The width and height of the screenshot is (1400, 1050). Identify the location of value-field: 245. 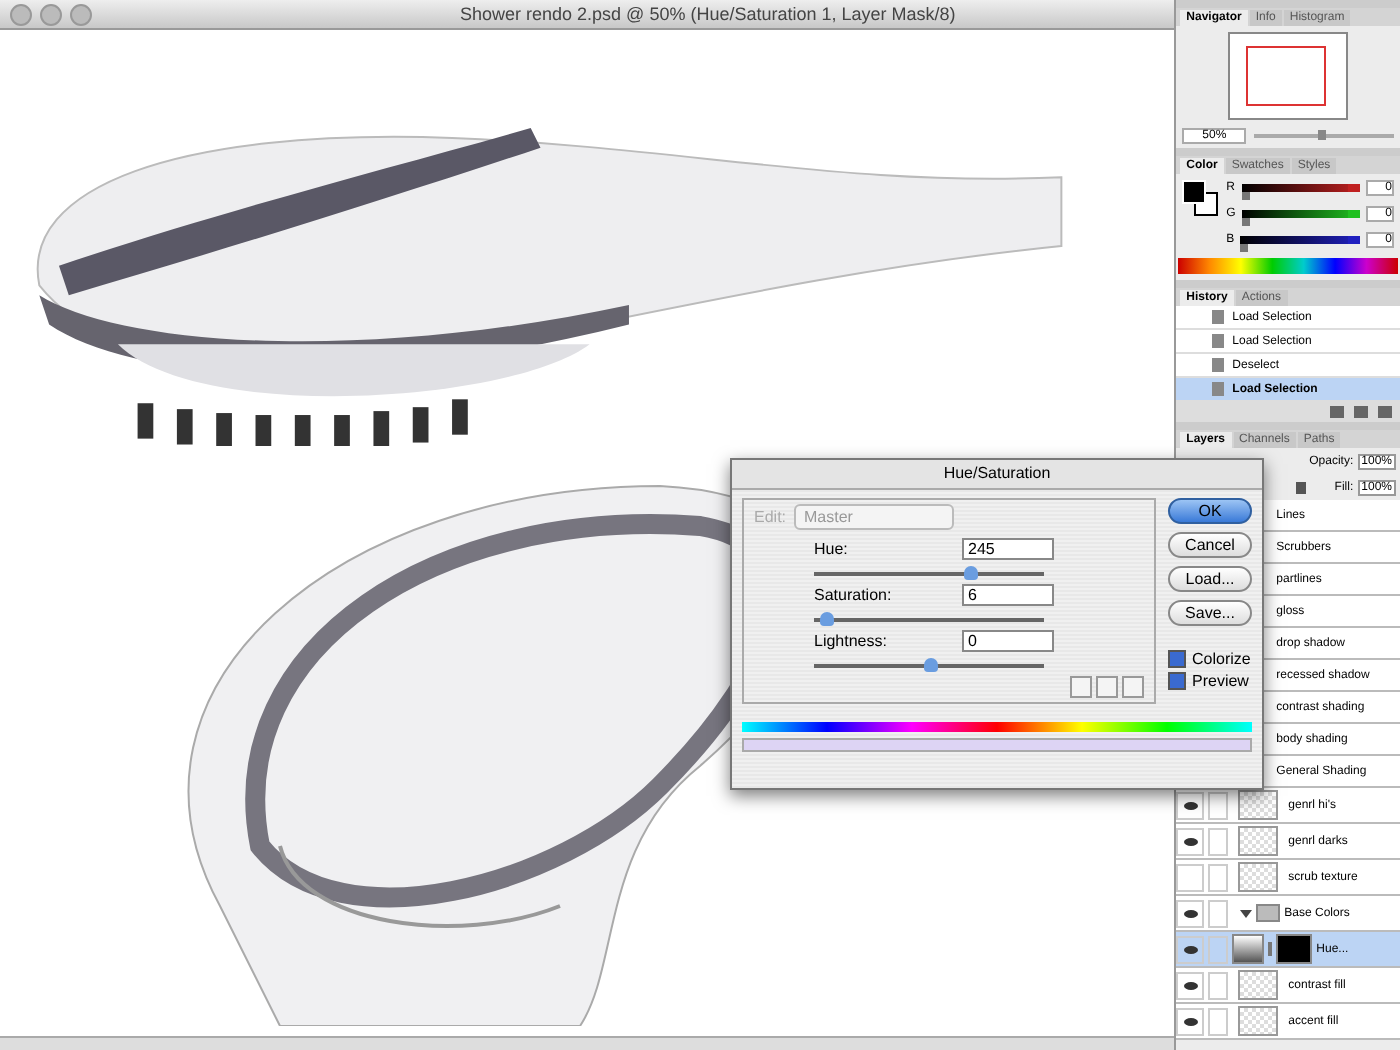
(1008, 549).